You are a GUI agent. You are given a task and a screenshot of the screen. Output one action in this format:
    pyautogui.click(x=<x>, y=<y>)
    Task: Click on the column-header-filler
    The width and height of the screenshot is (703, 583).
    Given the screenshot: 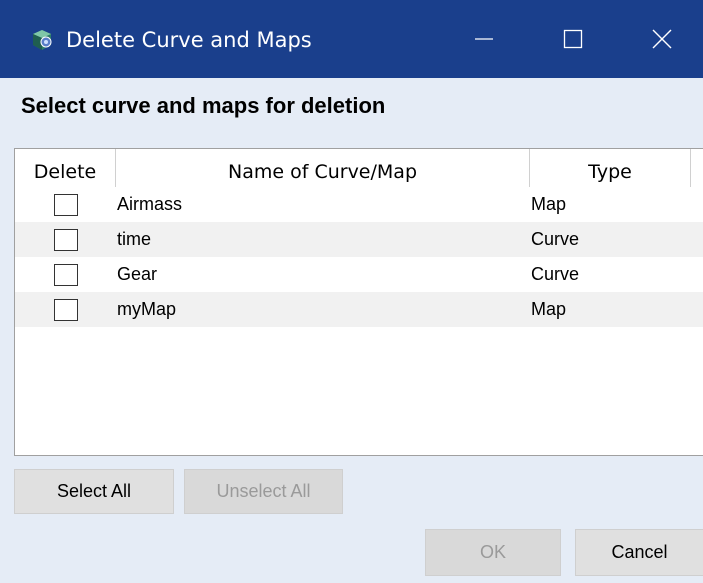 What is the action you would take?
    pyautogui.click(x=697, y=168)
    